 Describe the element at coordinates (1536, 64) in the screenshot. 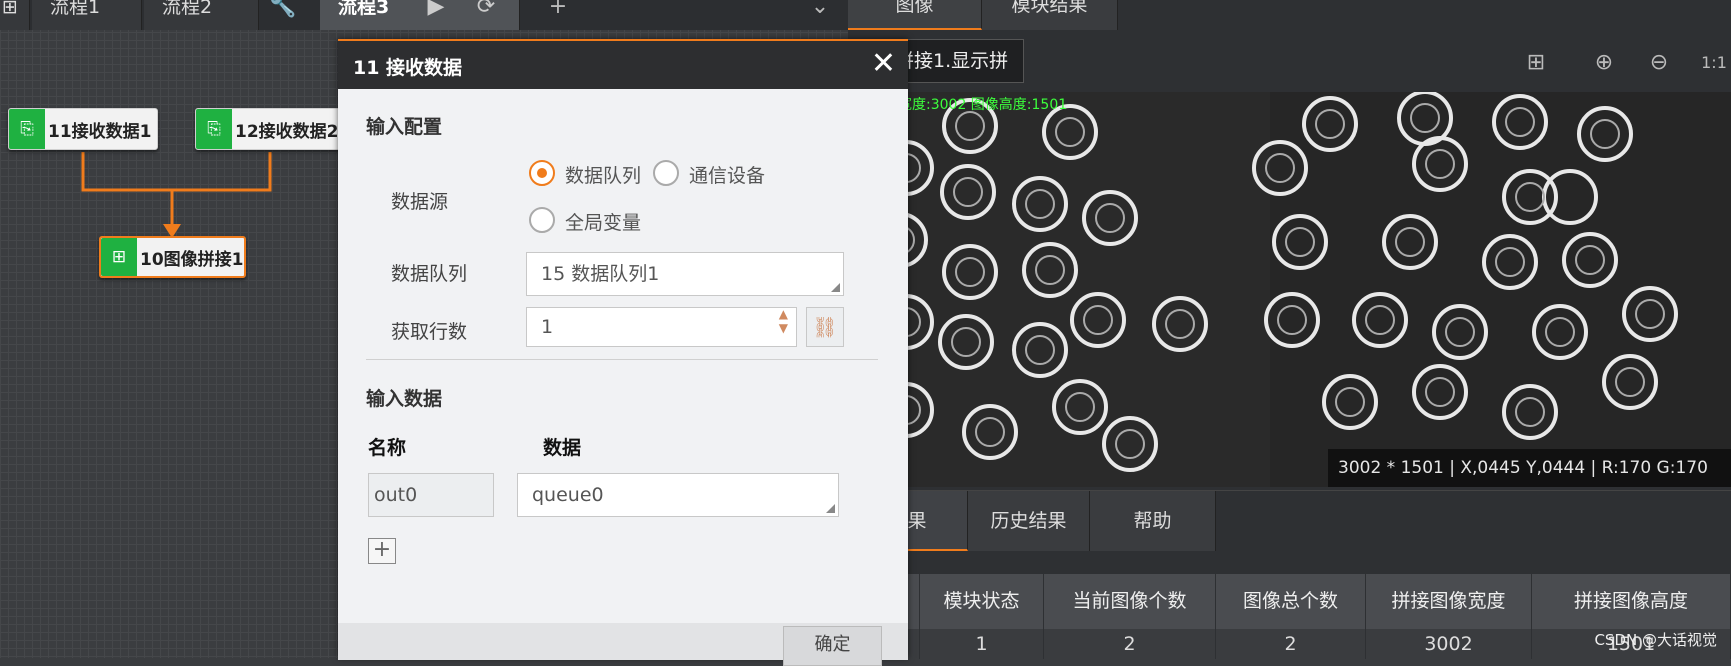

I see `fit-window-icon: ⊞` at that location.